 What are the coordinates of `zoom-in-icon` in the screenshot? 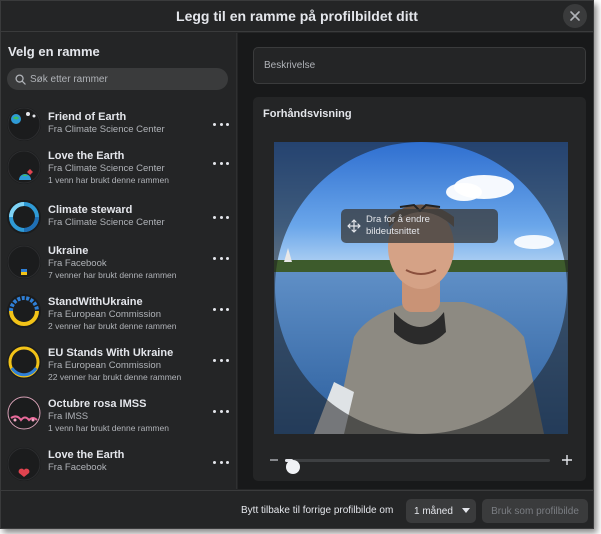 It's located at (567, 460).